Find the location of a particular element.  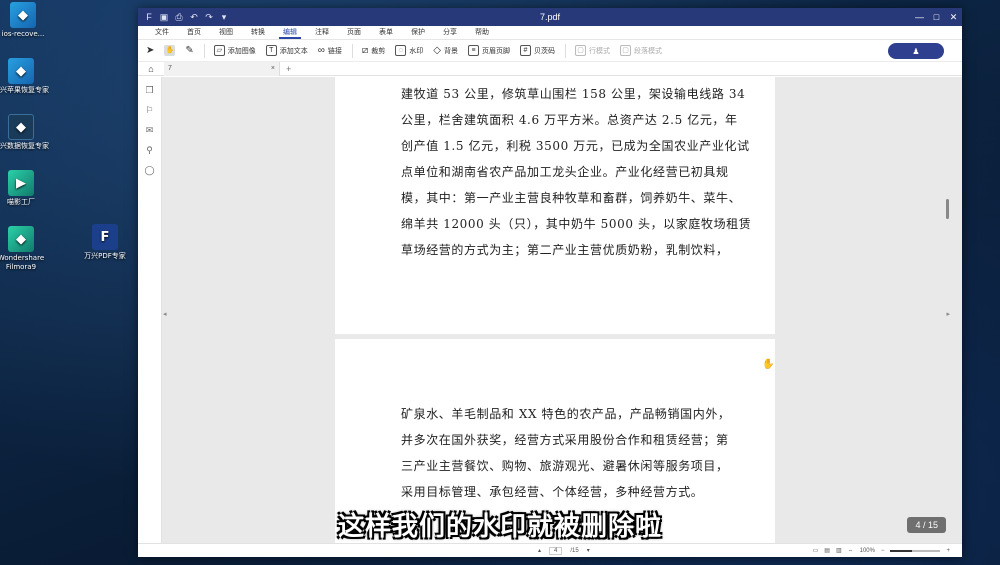

desktop-icon-miaoying: ▶ 喵影工厂 is located at coordinates (28, 188).